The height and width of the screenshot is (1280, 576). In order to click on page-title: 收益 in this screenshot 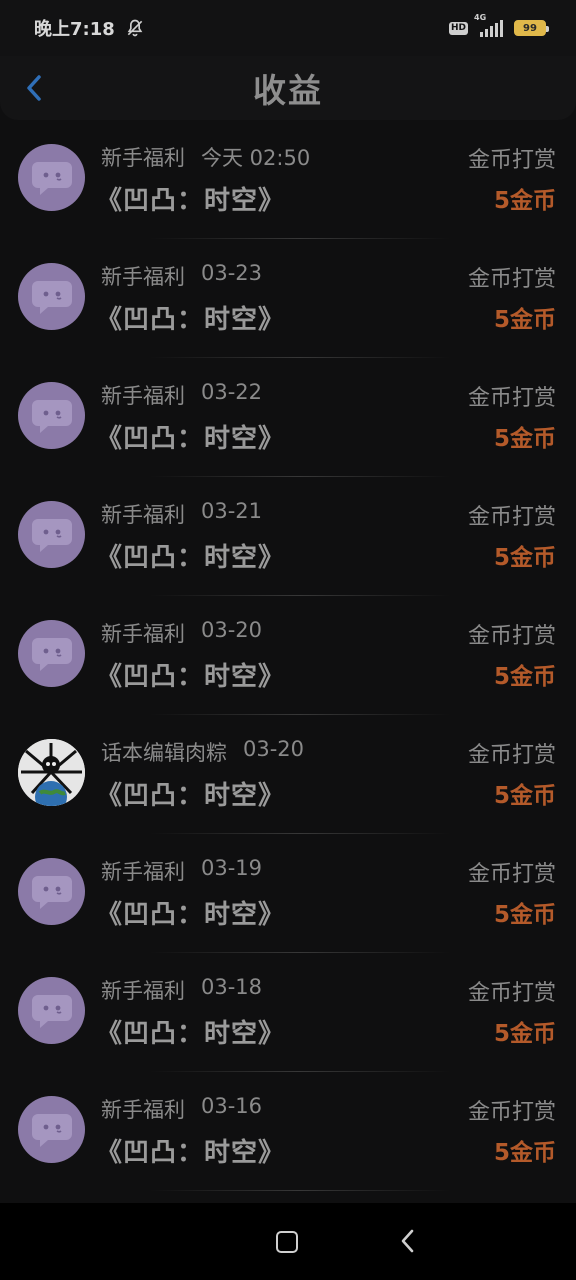, I will do `click(288, 90)`.